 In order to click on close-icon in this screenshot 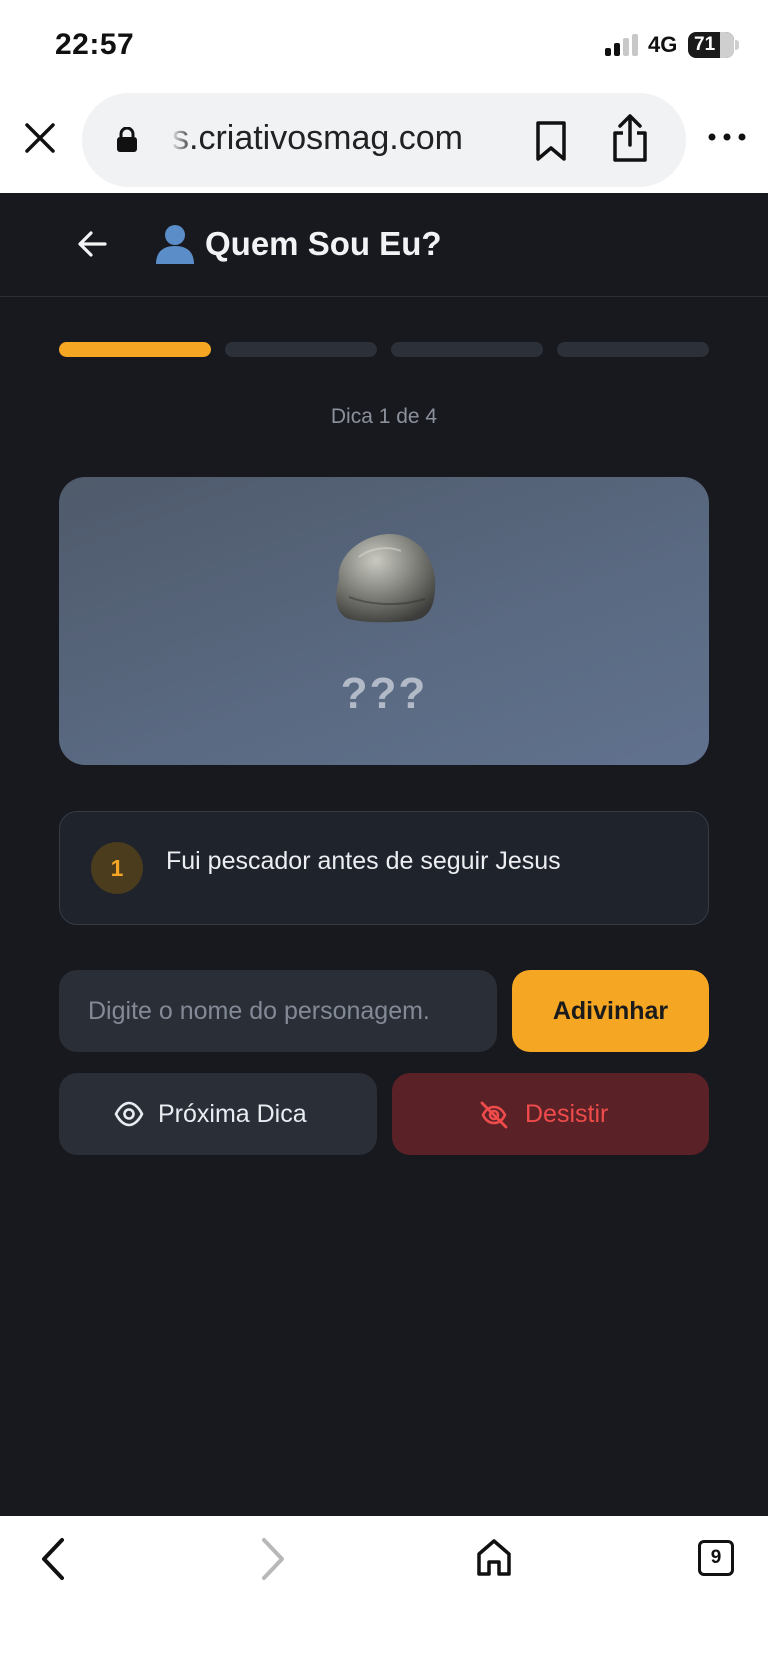, I will do `click(40, 138)`.